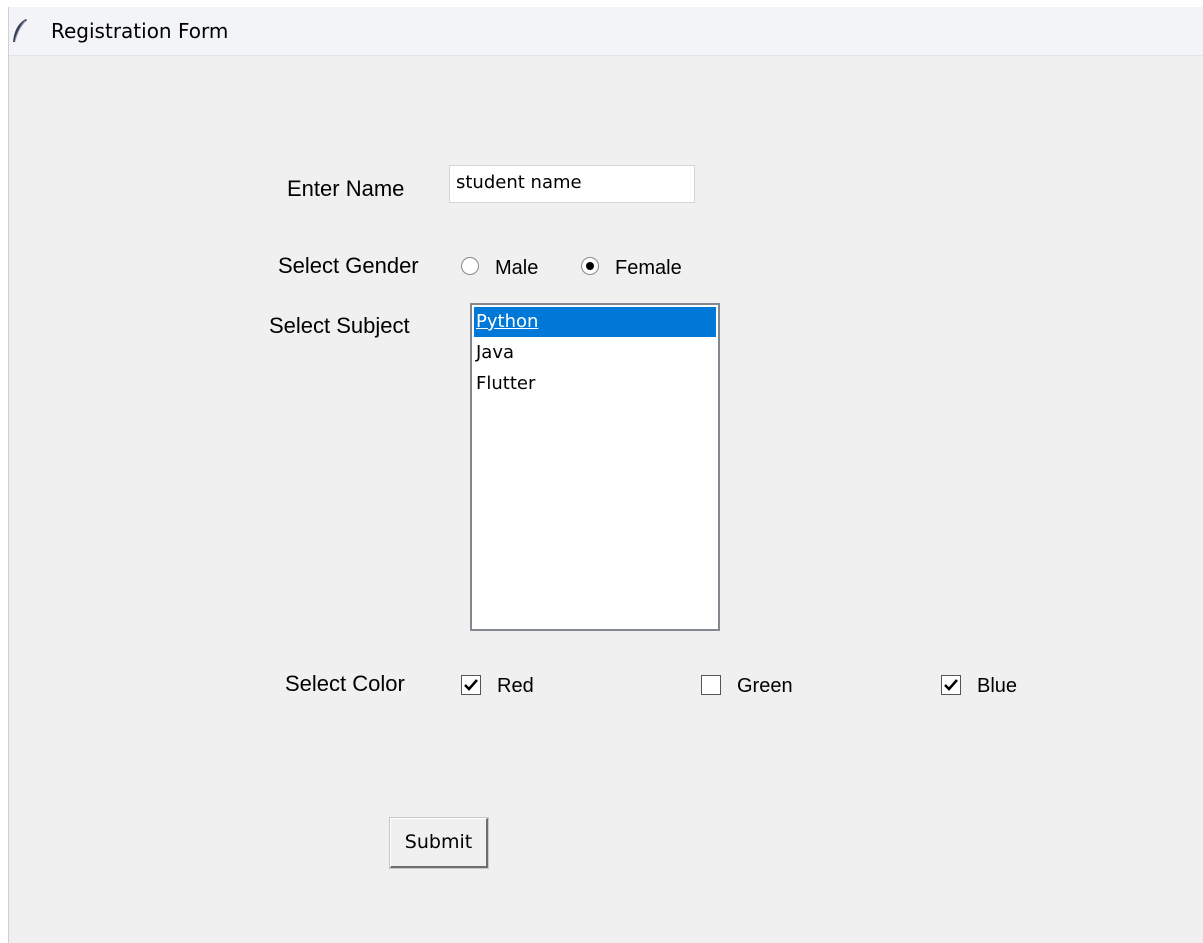 This screenshot has height=943, width=1203. Describe the element at coordinates (339, 325) in the screenshot. I see `subject-label: Select Subject` at that location.